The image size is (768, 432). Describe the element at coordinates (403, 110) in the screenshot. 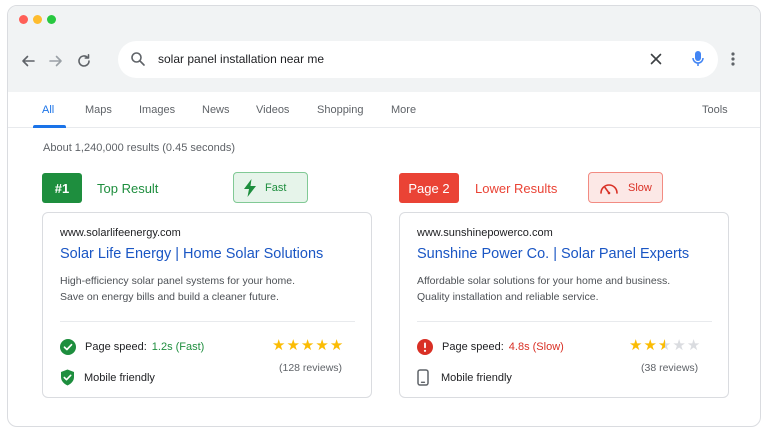

I see `tab-more: More` at that location.